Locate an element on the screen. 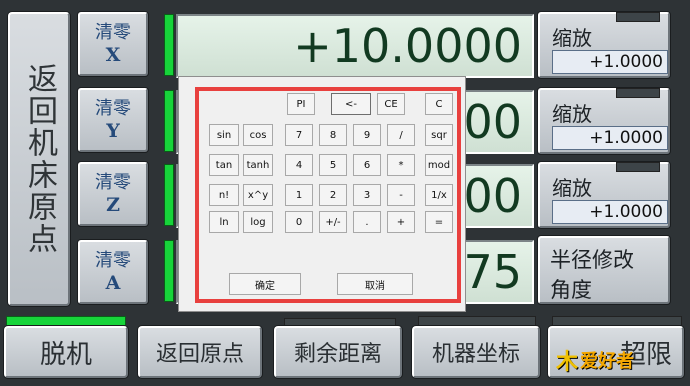 The width and height of the screenshot is (690, 386). calc-backspace-button: <- is located at coordinates (351, 104).